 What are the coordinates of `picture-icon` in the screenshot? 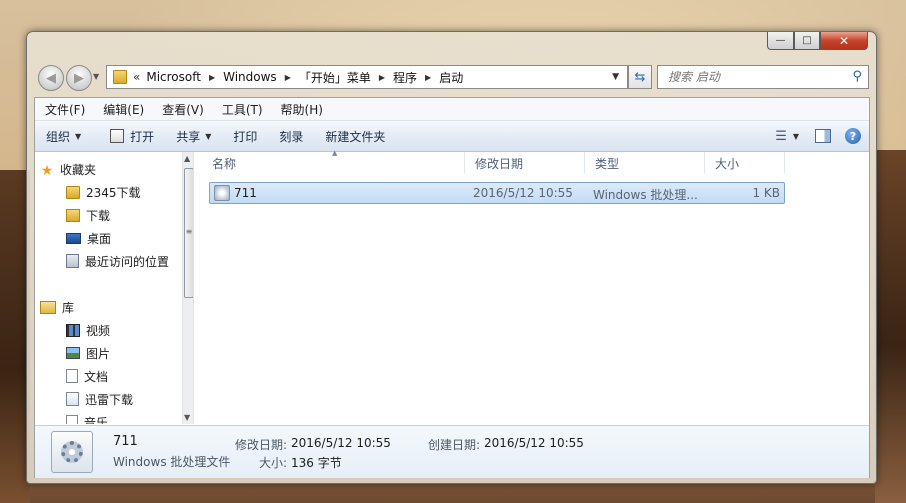 It's located at (73, 353).